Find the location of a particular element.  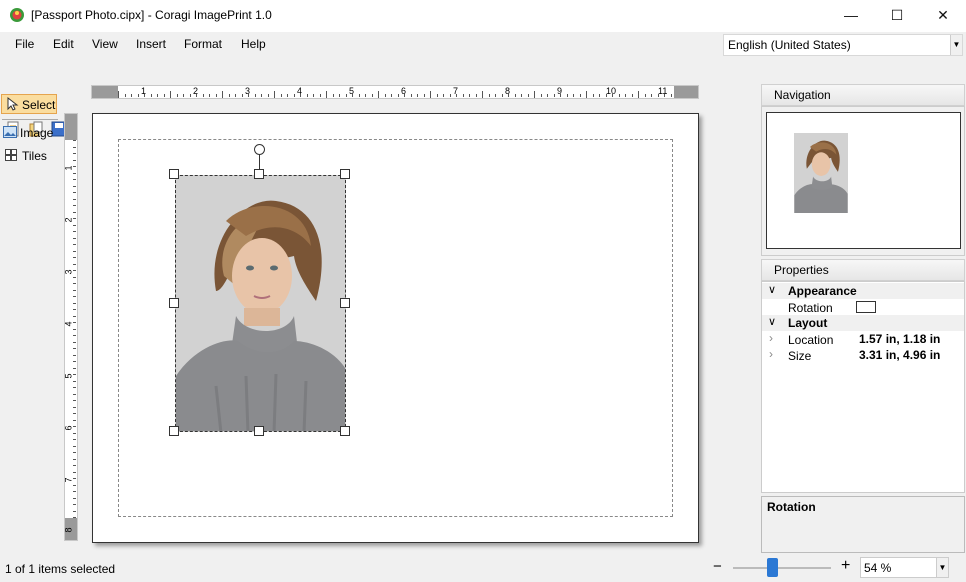

resize-handle-w is located at coordinates (174, 303).